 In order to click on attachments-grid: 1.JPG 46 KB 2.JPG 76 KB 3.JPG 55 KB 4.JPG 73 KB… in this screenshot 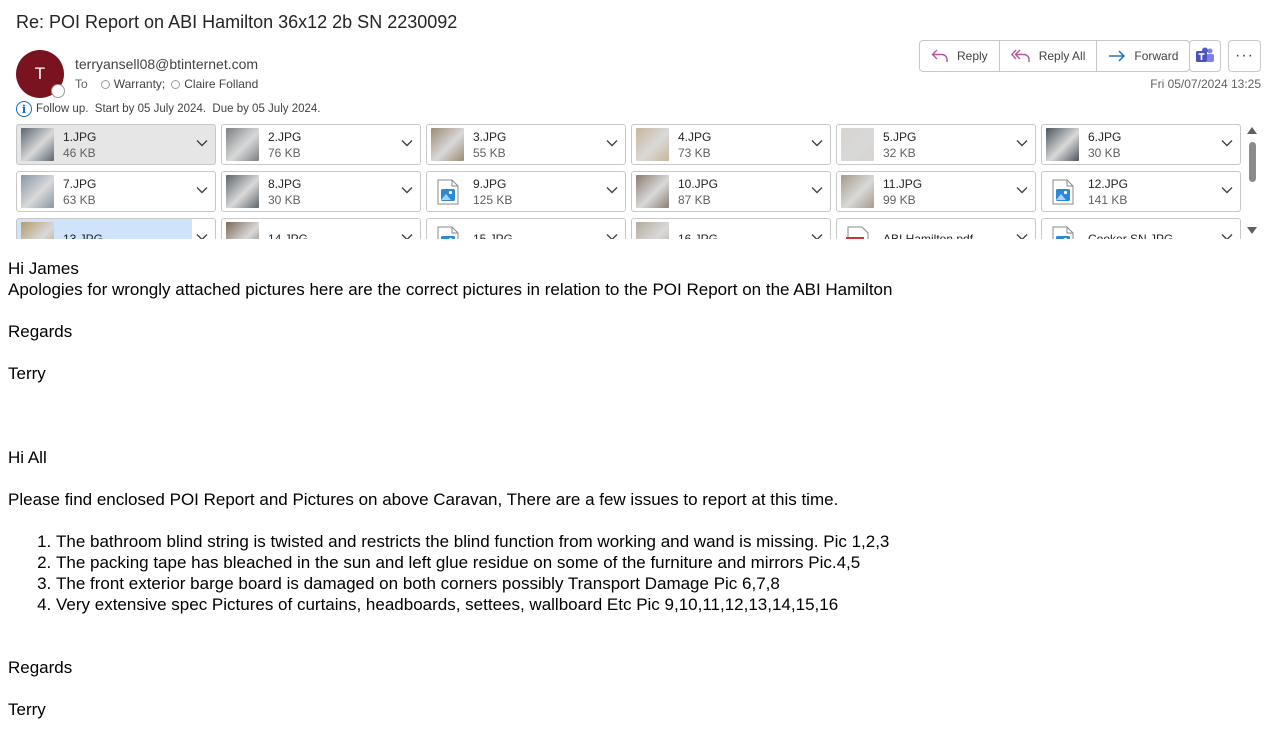, I will do `click(629, 181)`.